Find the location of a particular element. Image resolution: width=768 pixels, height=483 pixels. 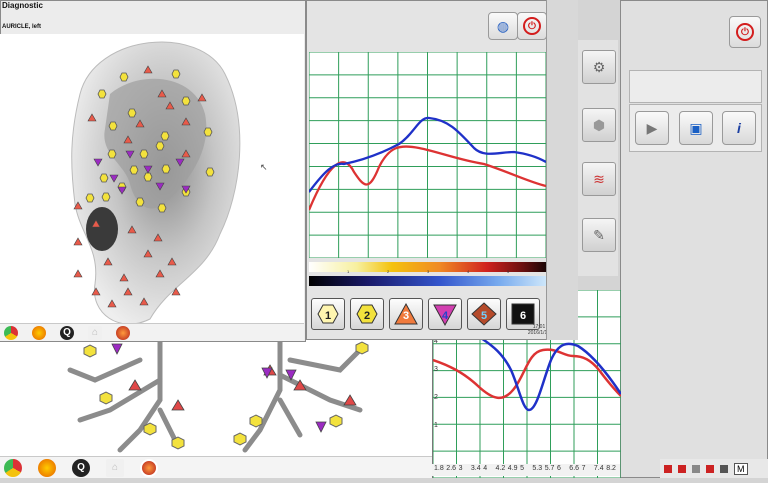

globe-button: ◍ is located at coordinates (503, 26).